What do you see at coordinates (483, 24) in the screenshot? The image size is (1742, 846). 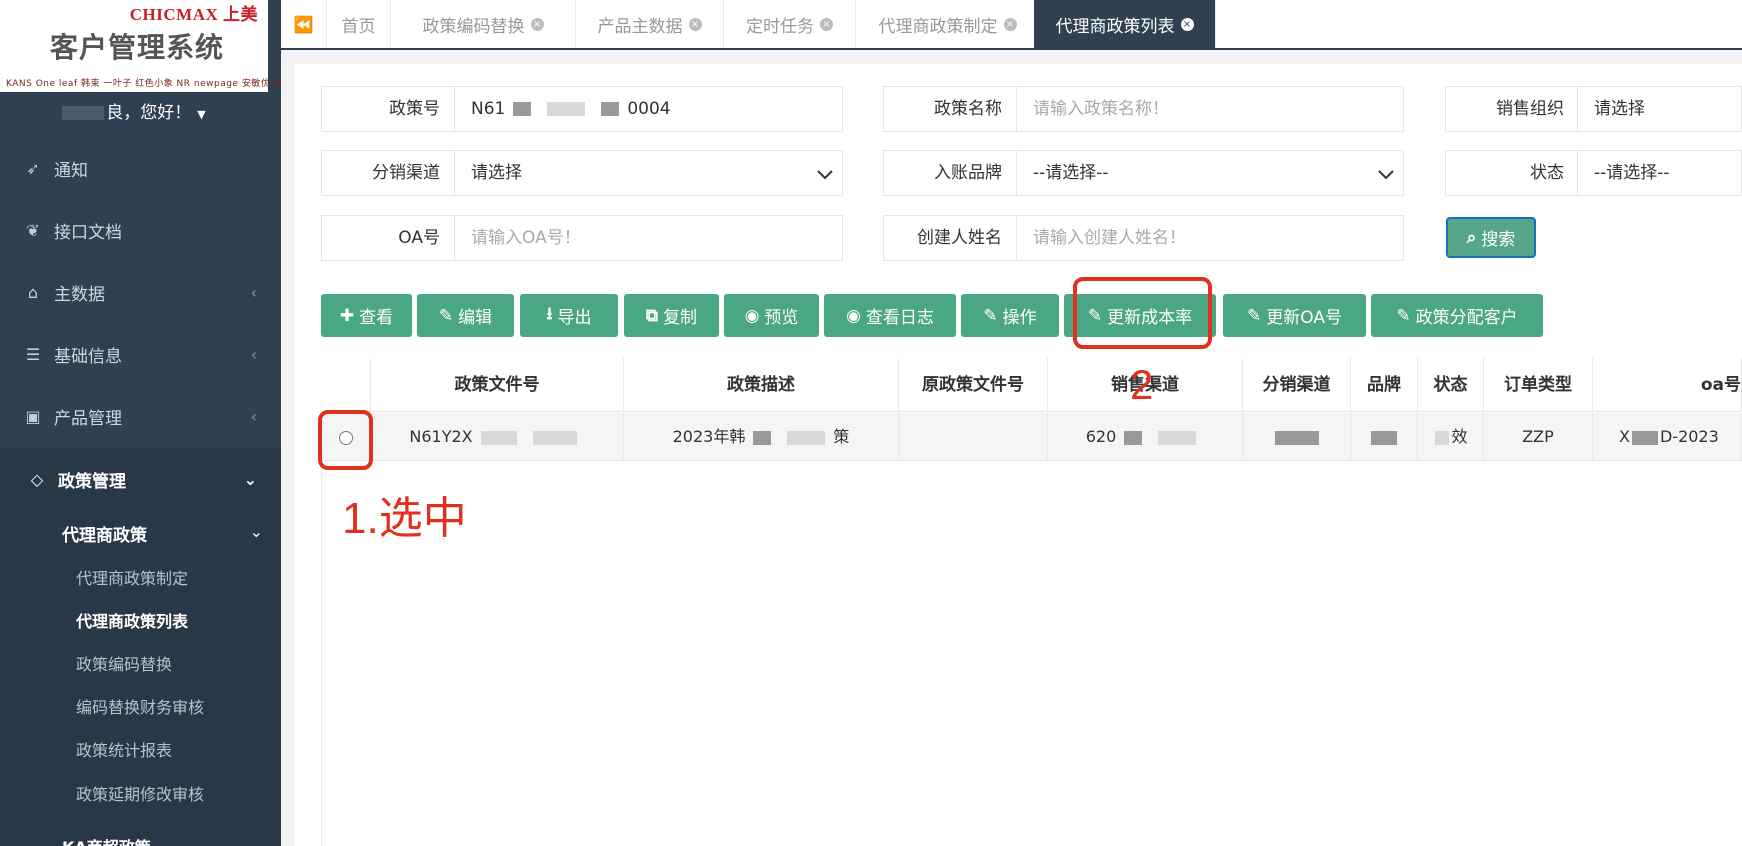 I see `tab-code-replace: 政策编码替换 ×` at bounding box center [483, 24].